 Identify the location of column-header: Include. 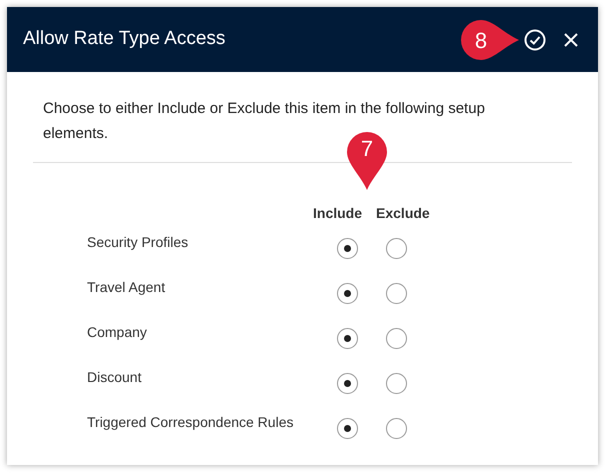
(337, 213).